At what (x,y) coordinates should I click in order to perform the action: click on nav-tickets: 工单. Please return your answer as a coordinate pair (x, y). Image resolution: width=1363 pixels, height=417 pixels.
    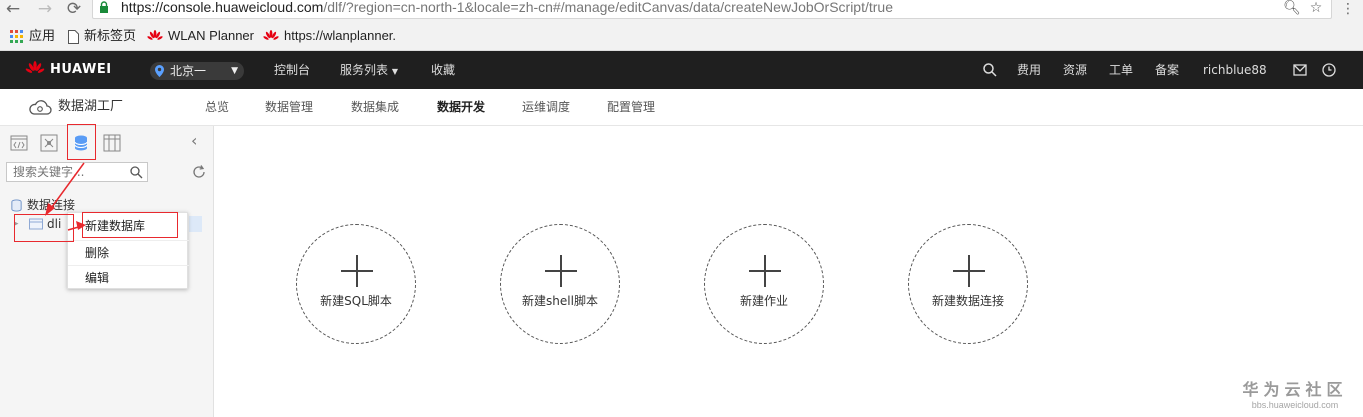
    Looking at the image, I should click on (1121, 70).